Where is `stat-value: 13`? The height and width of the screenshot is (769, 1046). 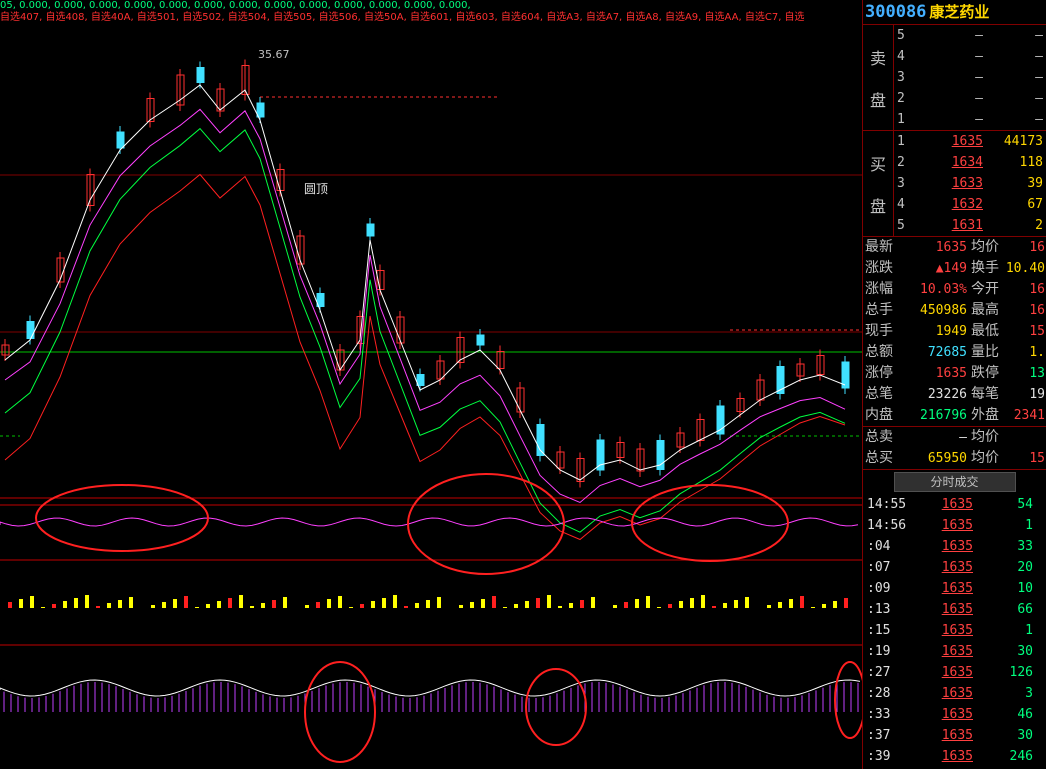
stat-value: 13 is located at coordinates (1037, 373).